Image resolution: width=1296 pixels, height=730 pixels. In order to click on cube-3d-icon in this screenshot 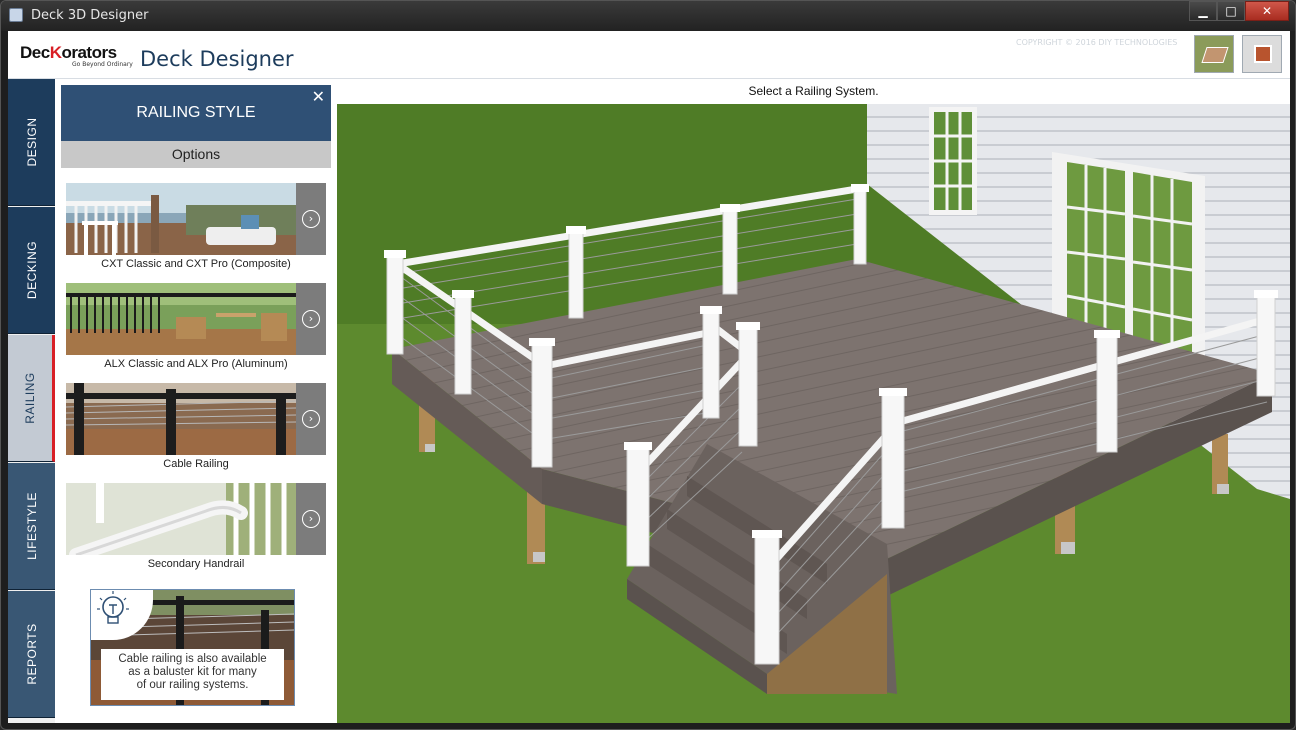, I will do `click(1215, 55)`.